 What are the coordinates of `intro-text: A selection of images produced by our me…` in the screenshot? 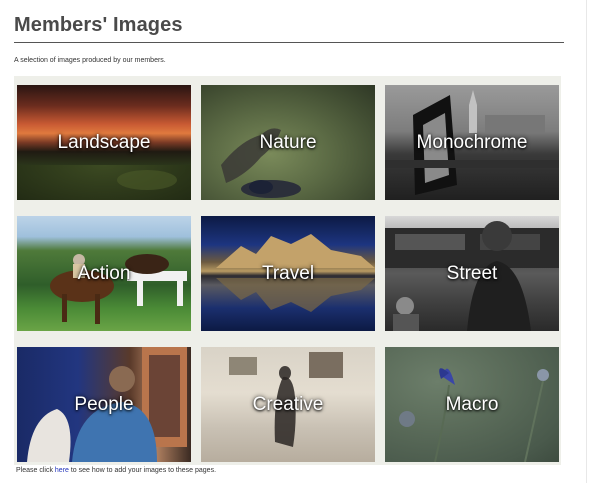 It's located at (90, 60).